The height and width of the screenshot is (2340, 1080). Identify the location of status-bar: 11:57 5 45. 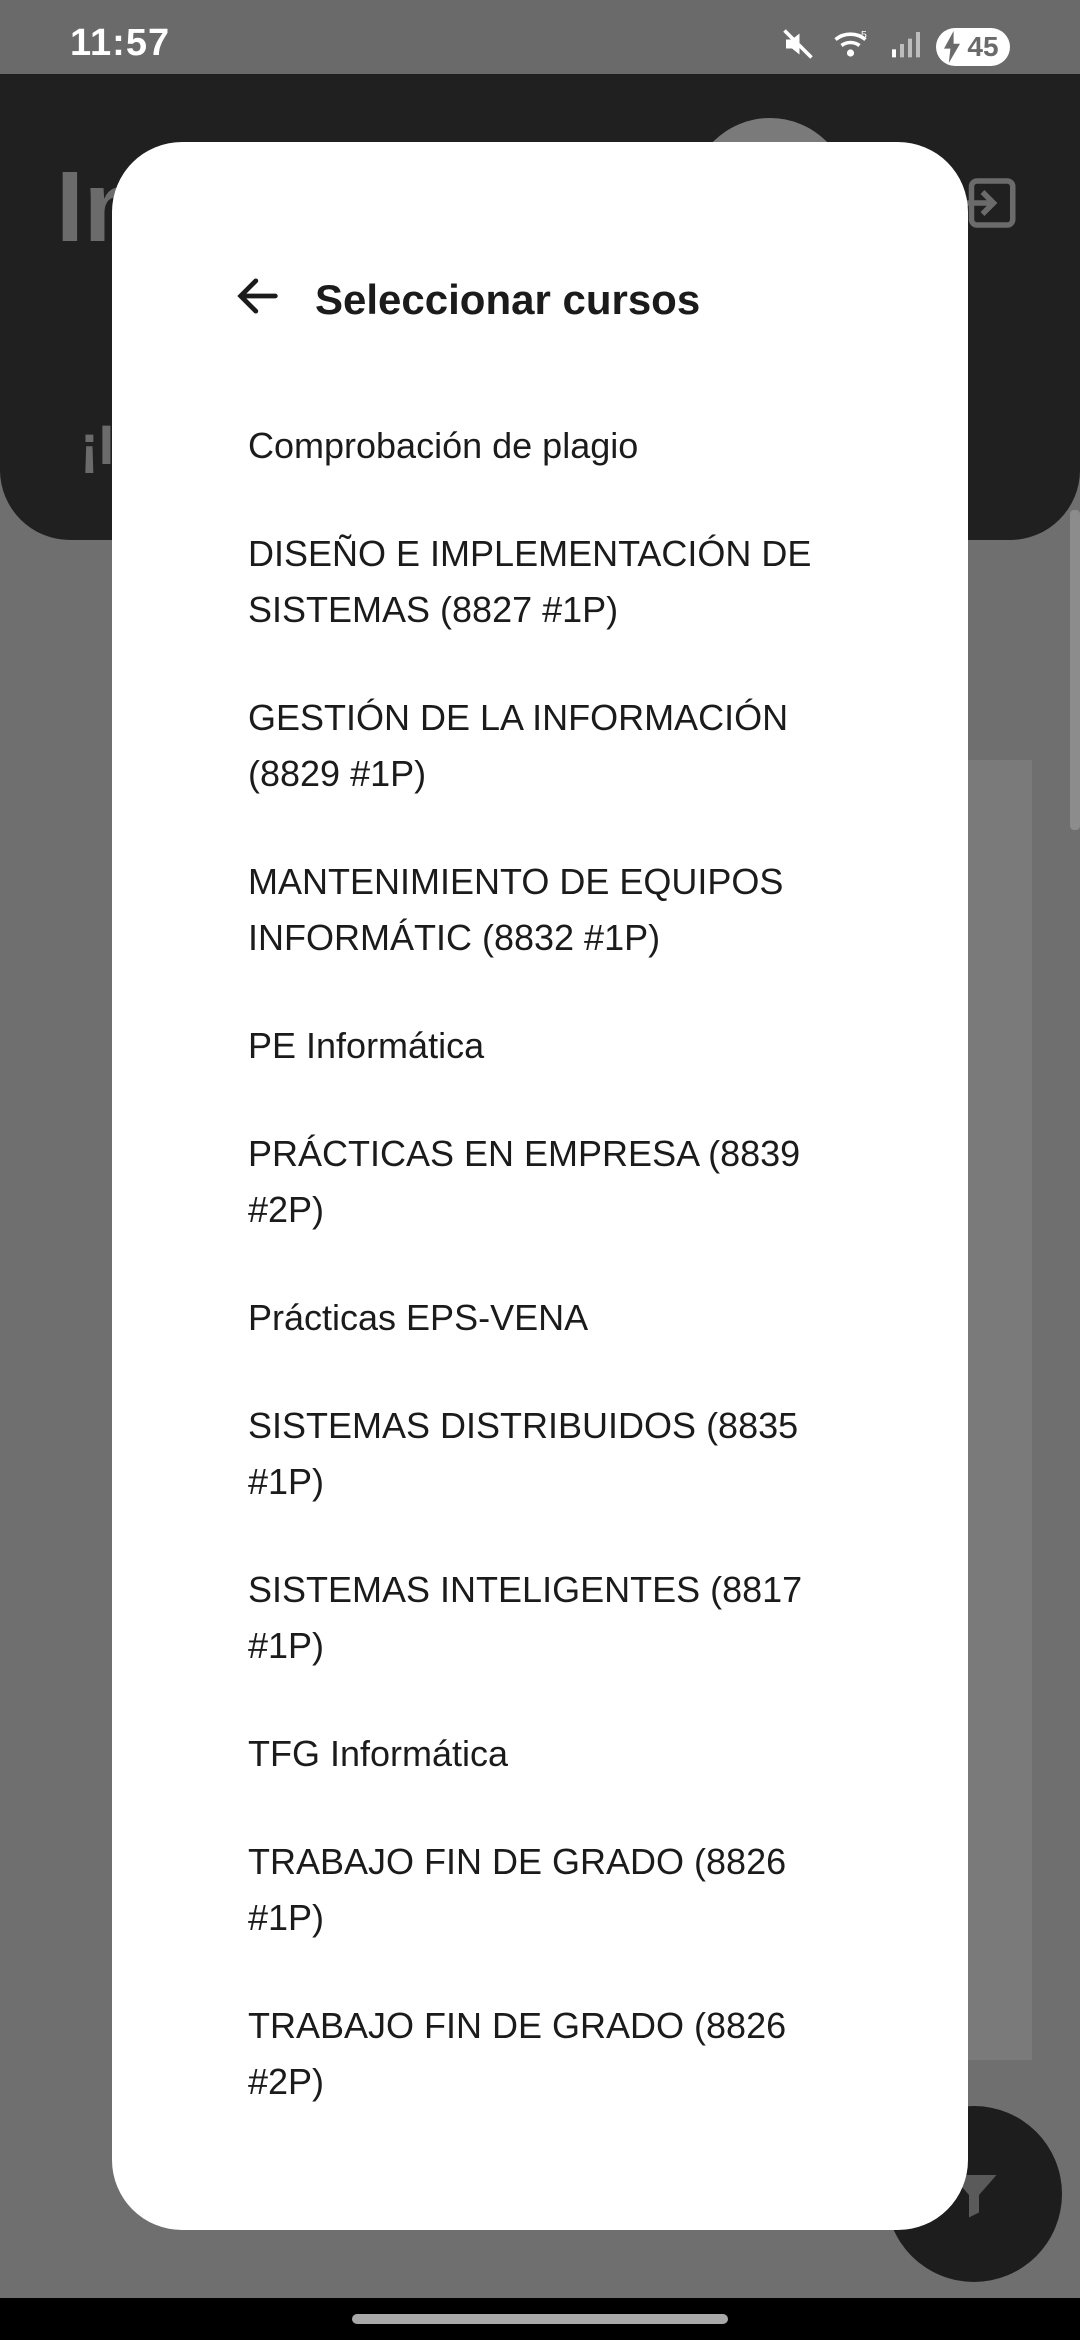
(540, 37).